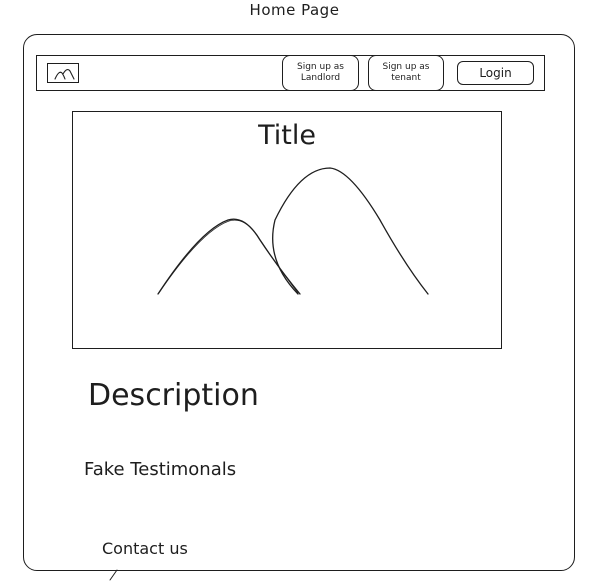  I want to click on logo, so click(63, 73).